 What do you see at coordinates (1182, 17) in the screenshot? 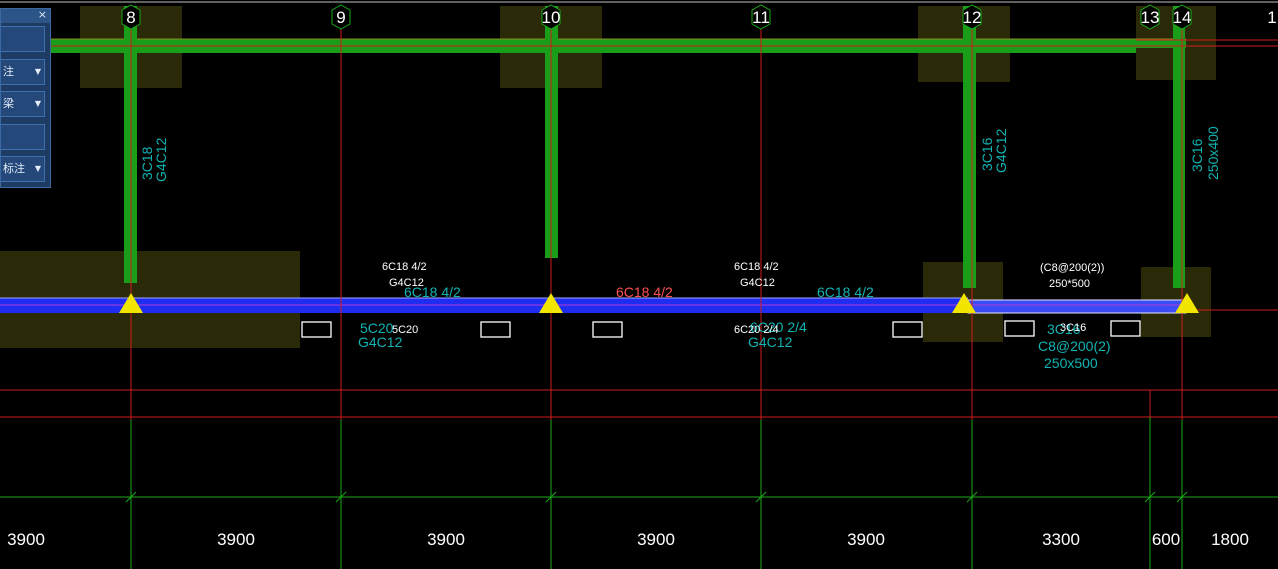
I see `axis-label: 14` at bounding box center [1182, 17].